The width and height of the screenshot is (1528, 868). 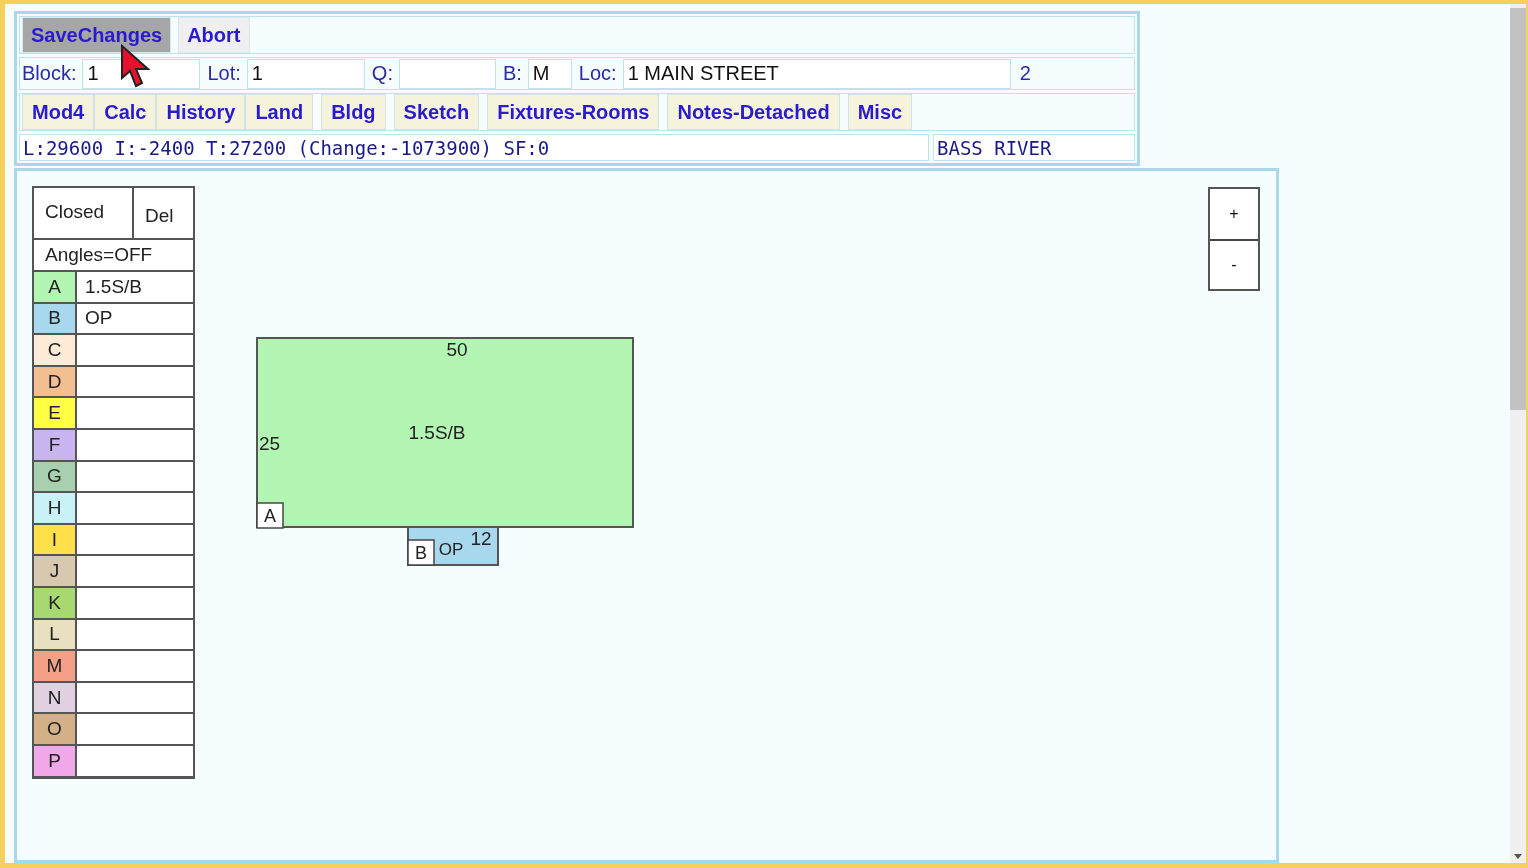 I want to click on dimension-label: 25, so click(x=270, y=443).